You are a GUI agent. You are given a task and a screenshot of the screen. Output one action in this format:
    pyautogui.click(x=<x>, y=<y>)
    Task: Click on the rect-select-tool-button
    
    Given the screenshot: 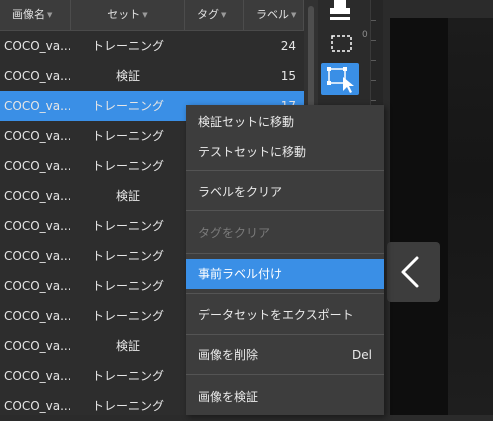 What is the action you would take?
    pyautogui.click(x=340, y=46)
    